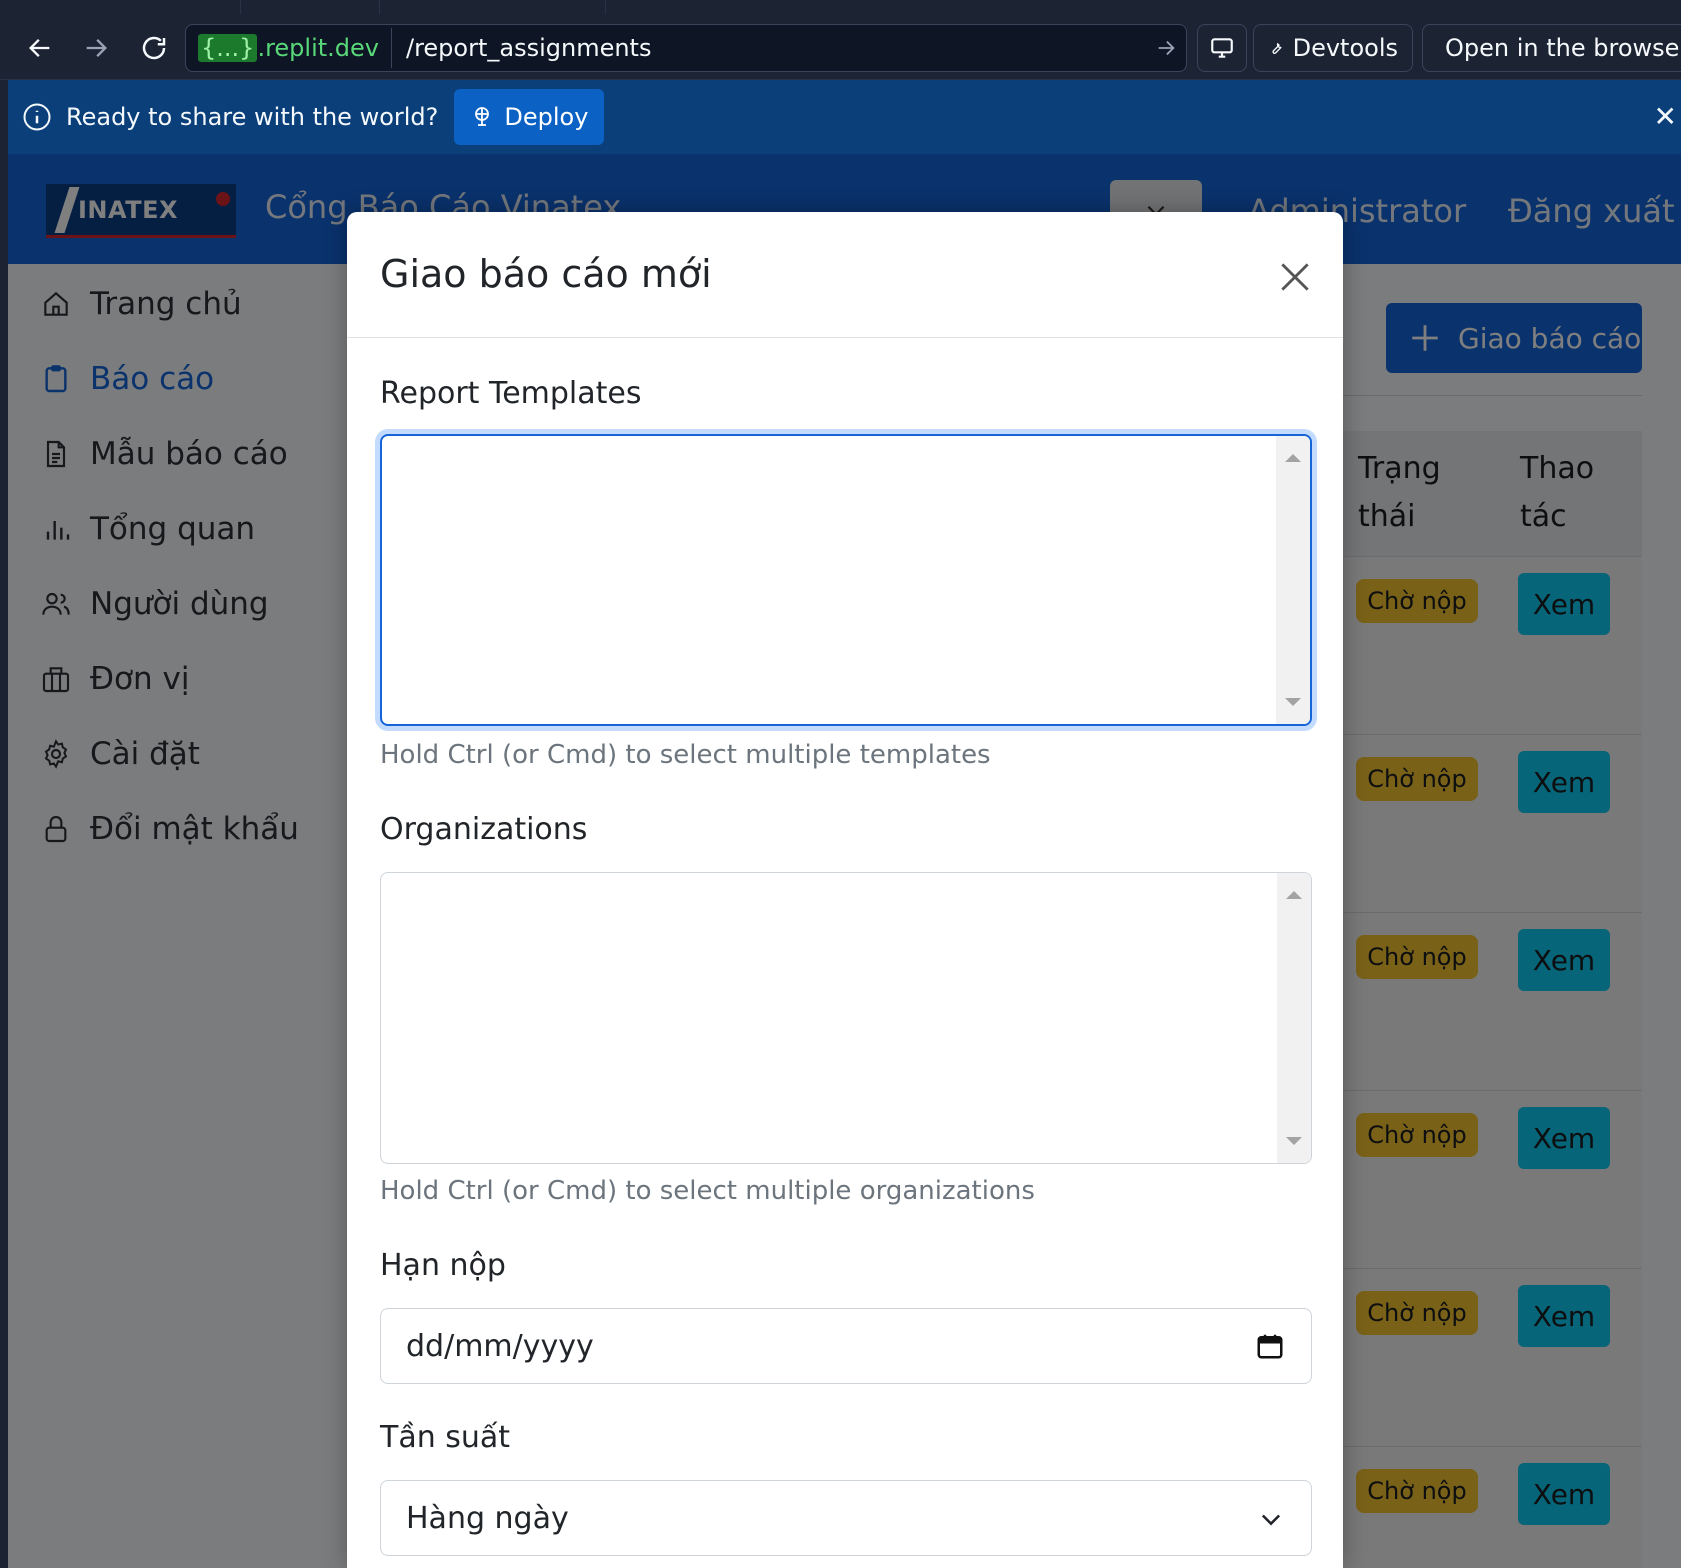 This screenshot has width=1681, height=1568. I want to click on info-icon, so click(37, 117).